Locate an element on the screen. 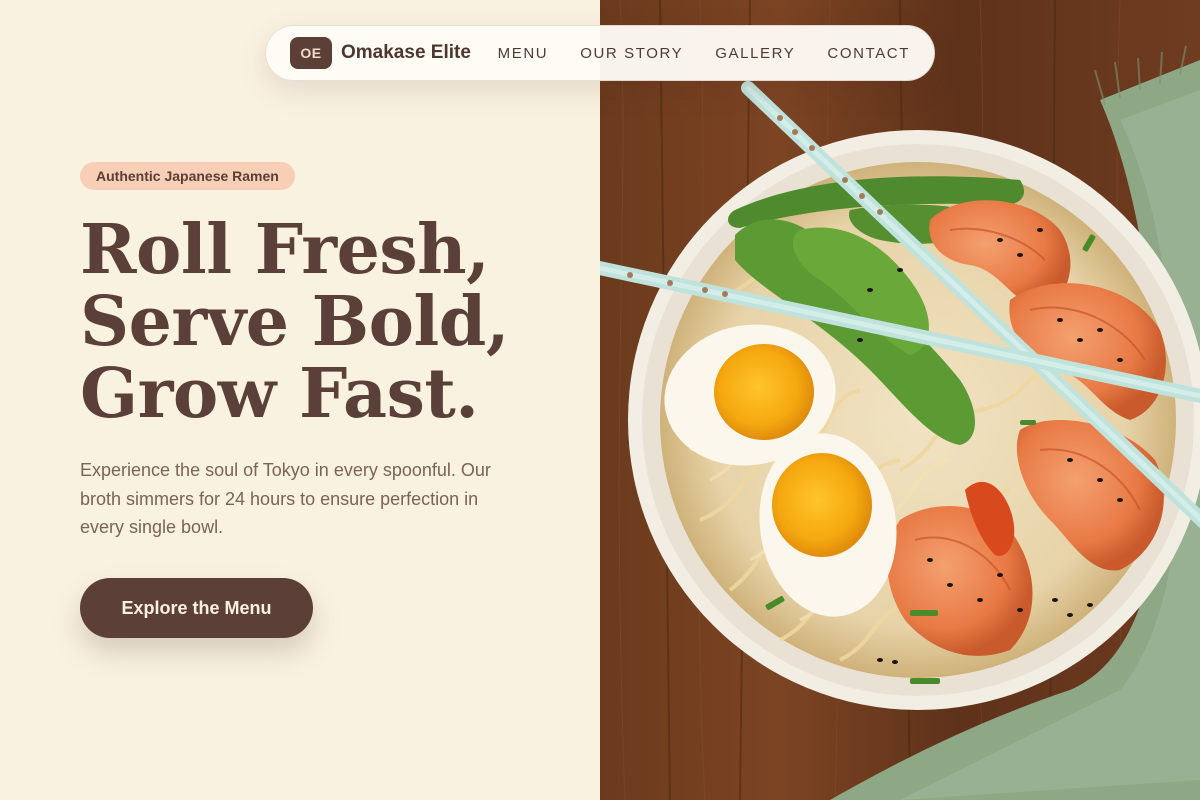  nav-link-menu: MENU is located at coordinates (523, 53).